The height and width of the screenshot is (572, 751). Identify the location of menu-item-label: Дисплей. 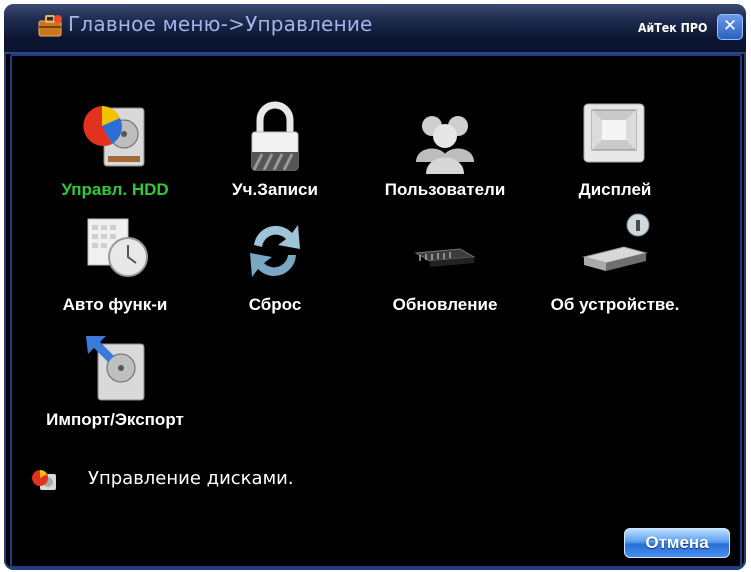
(615, 189).